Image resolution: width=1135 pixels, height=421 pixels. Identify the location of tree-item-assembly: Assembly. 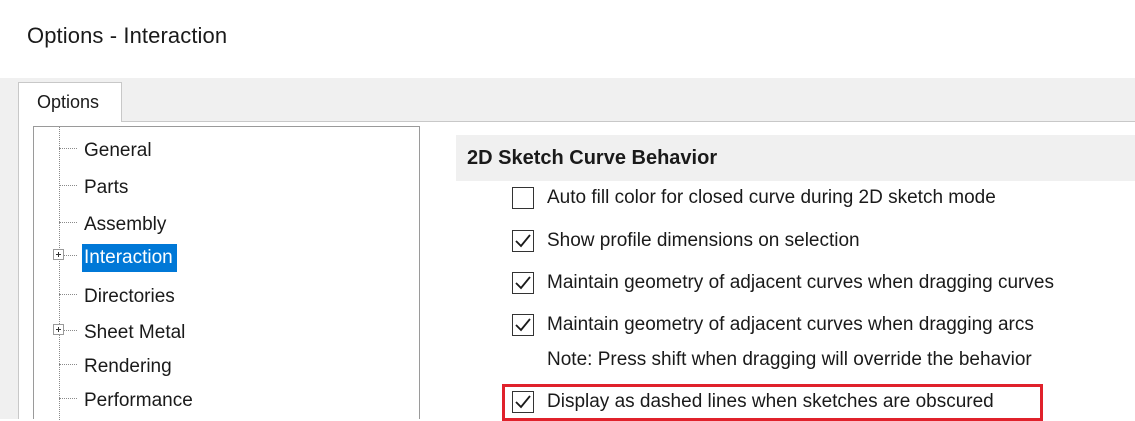
(224, 223).